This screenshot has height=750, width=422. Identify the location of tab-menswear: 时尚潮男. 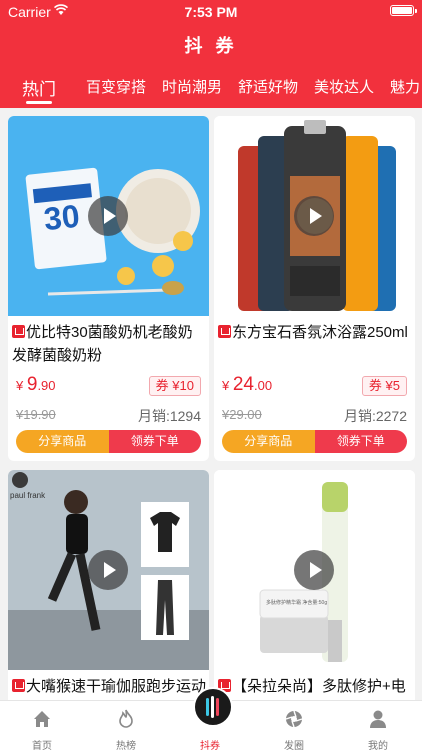
(192, 86).